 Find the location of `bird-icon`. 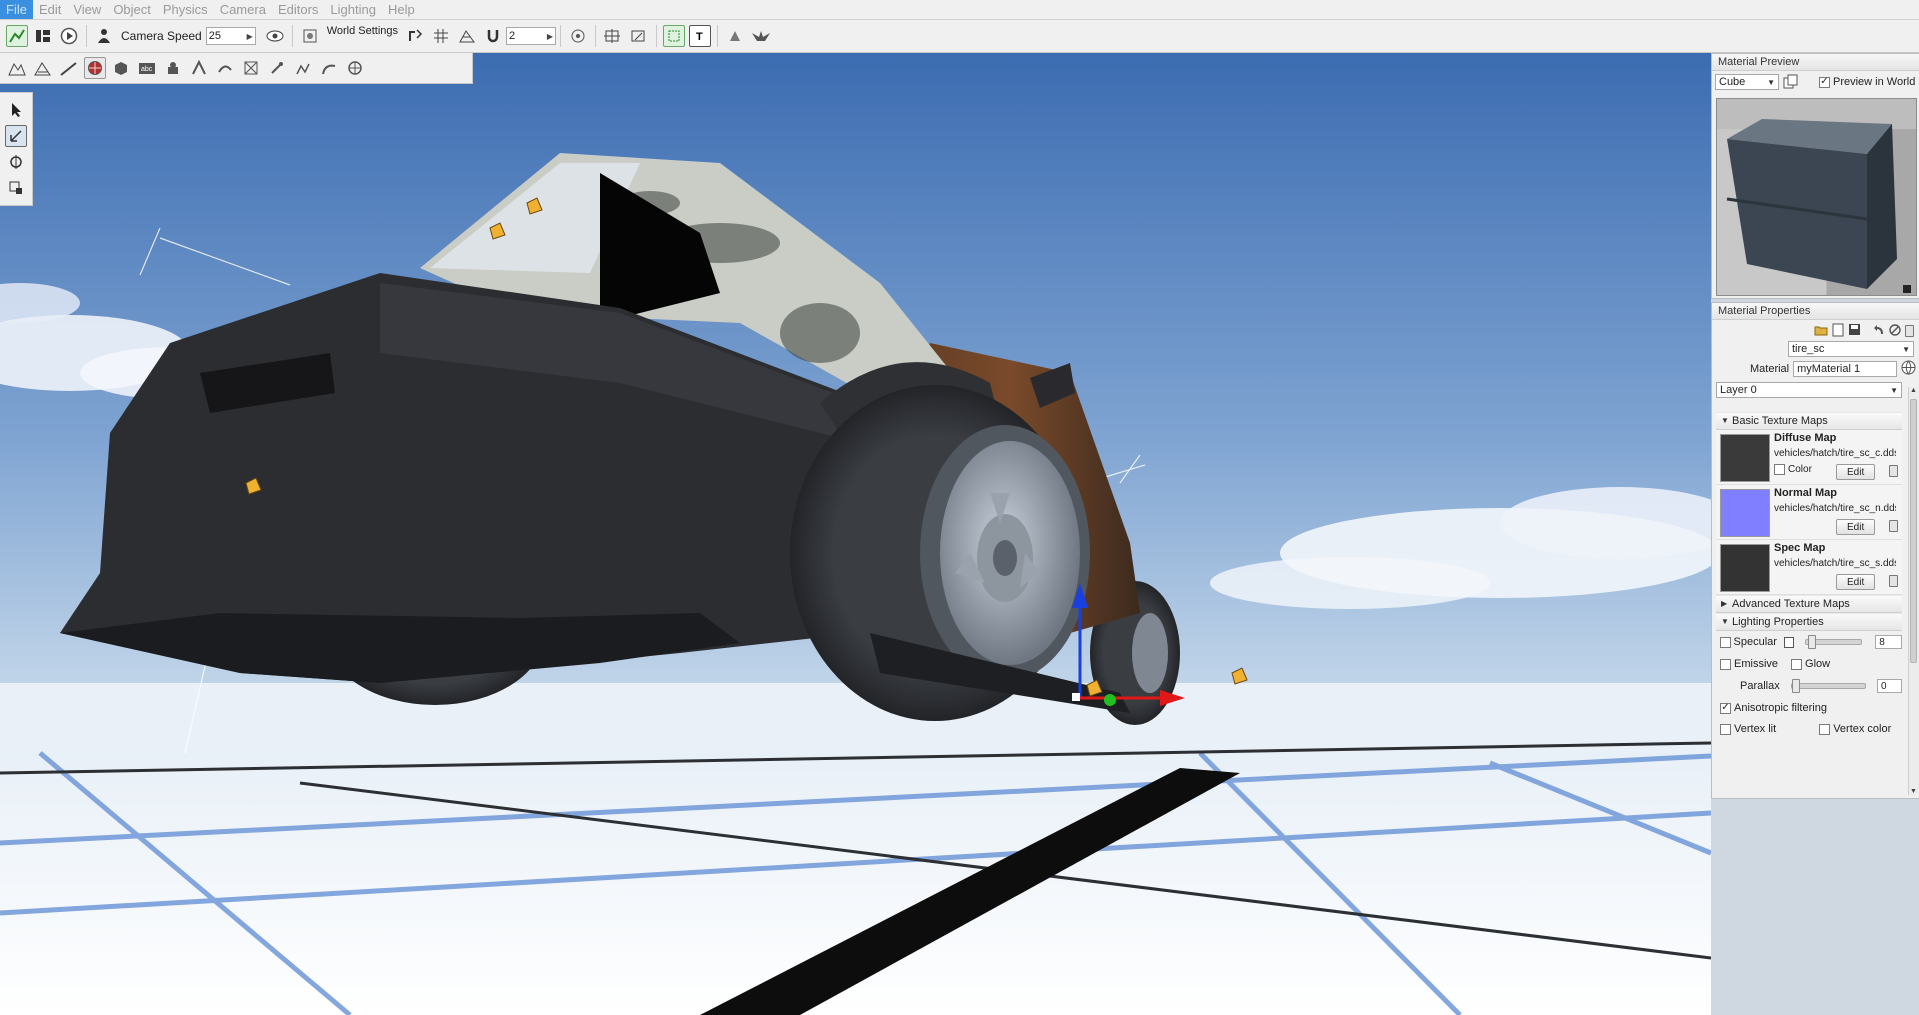

bird-icon is located at coordinates (761, 36).